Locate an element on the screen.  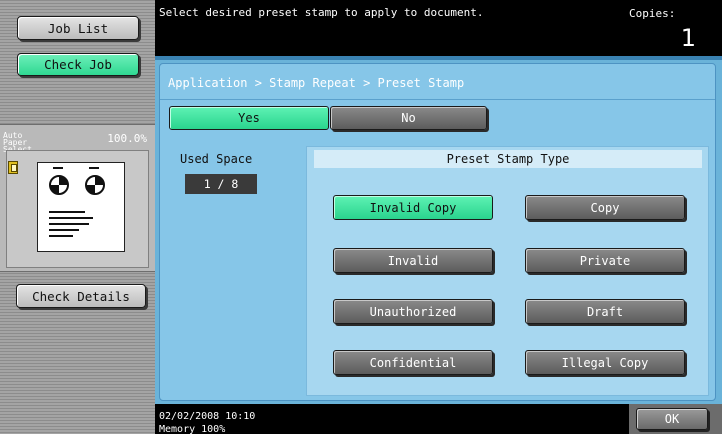
stamp-type-button: Unauthorized is located at coordinates (413, 311).